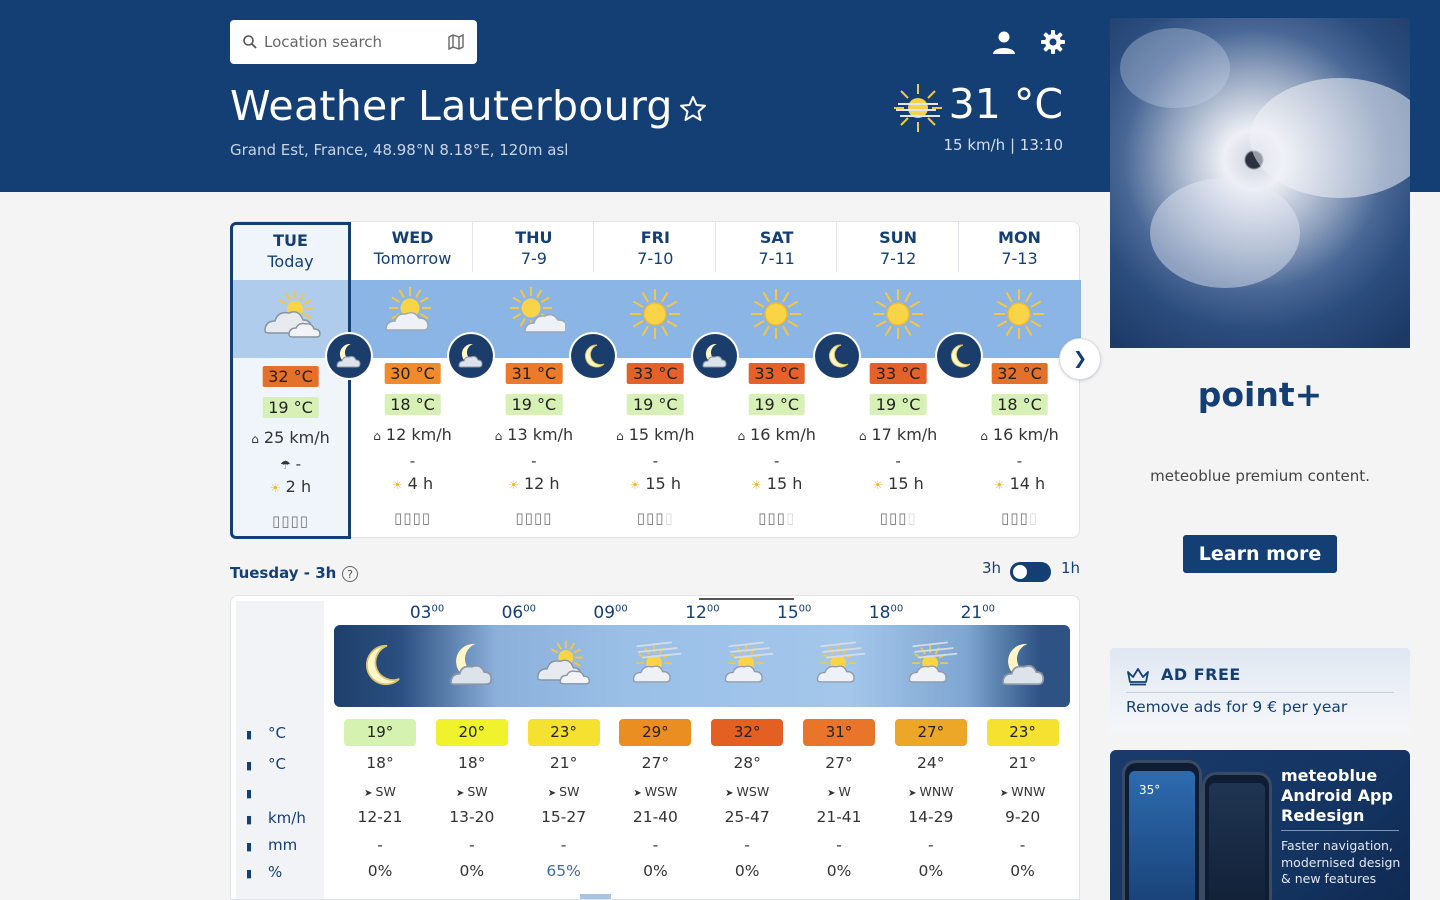  What do you see at coordinates (412, 237) in the screenshot?
I see `day-name: WED` at bounding box center [412, 237].